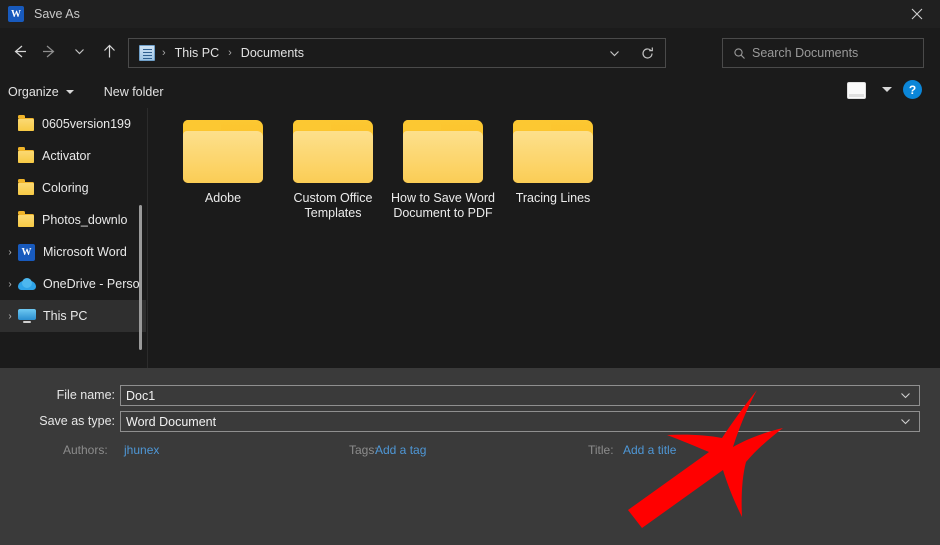  What do you see at coordinates (147, 53) in the screenshot?
I see `documents-icon` at bounding box center [147, 53].